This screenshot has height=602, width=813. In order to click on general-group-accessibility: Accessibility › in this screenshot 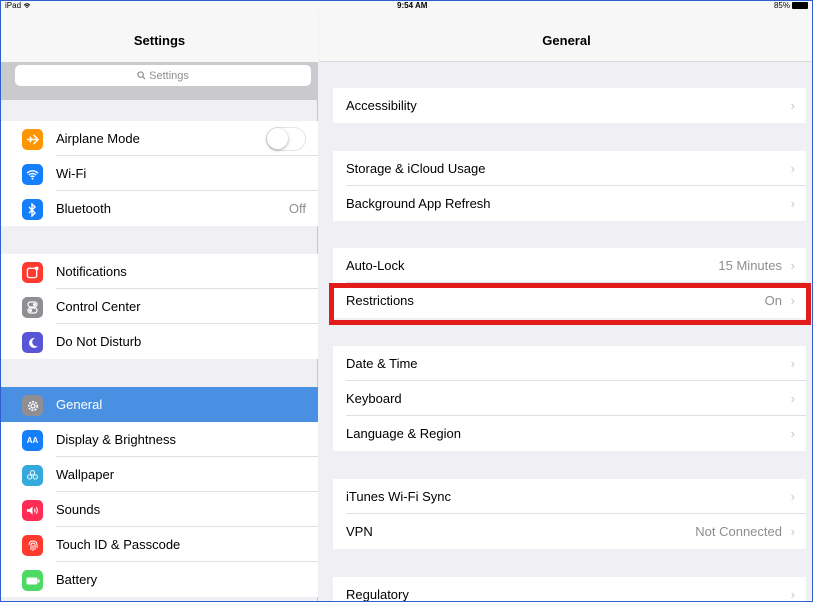, I will do `click(569, 105)`.